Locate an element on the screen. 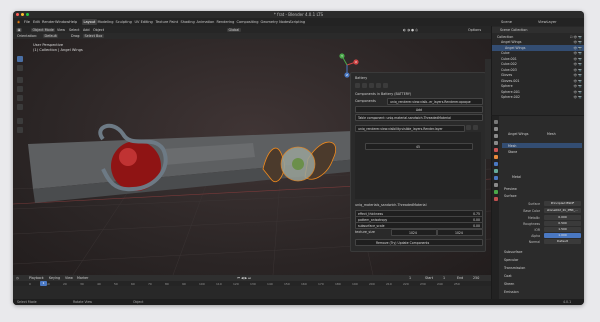 This screenshot has height=322, width=600. tool-tab-icon is located at coordinates (495, 122).